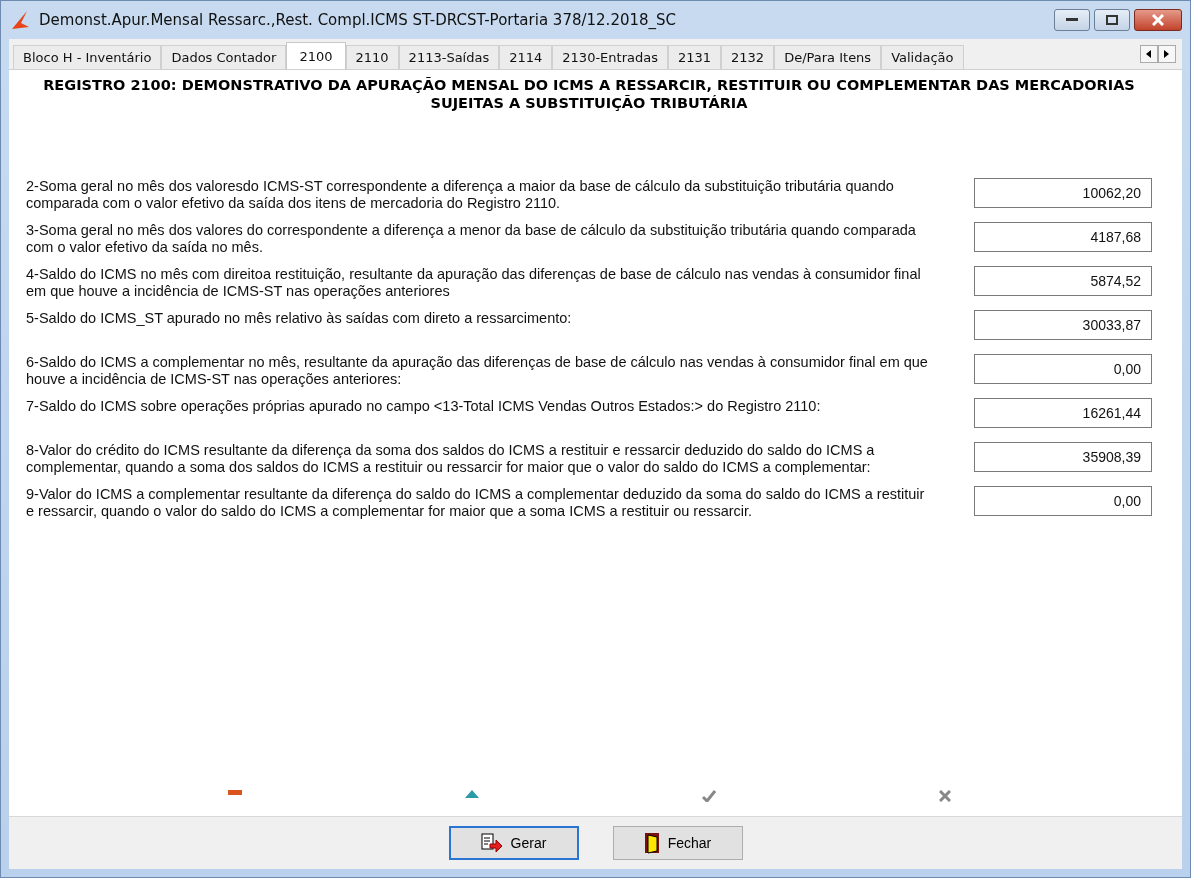 This screenshot has height=878, width=1191. What do you see at coordinates (1063, 281) in the screenshot?
I see `value-field: 5874,52` at bounding box center [1063, 281].